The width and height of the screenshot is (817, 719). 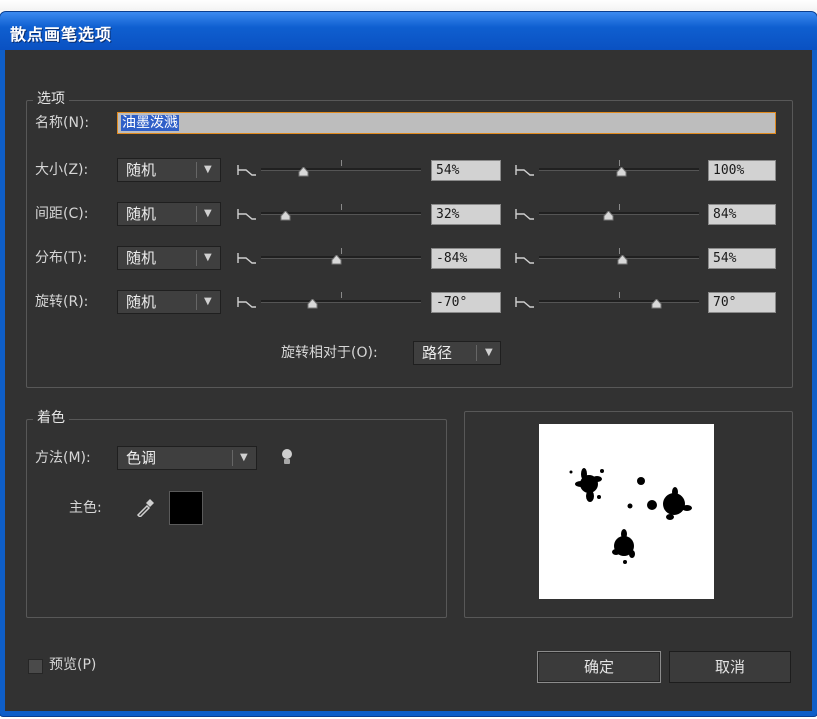 What do you see at coordinates (742, 302) in the screenshot?
I see `max-value-field: 70°` at bounding box center [742, 302].